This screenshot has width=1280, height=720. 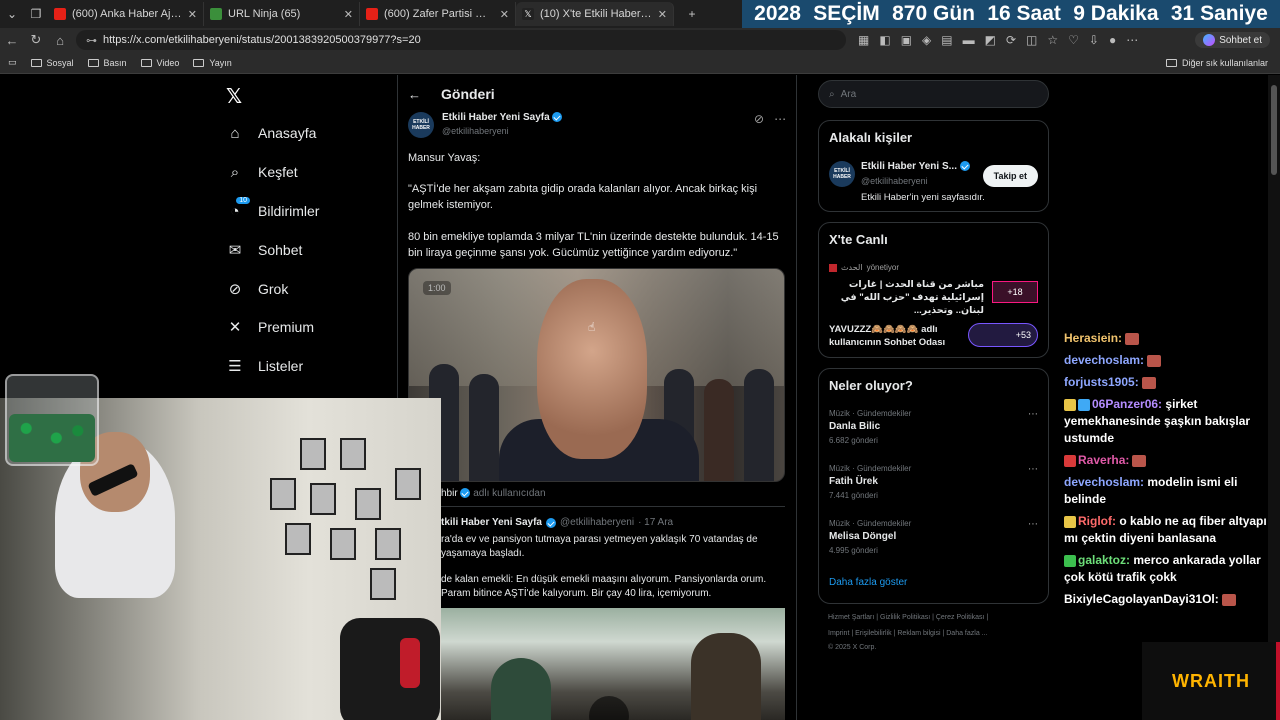 I want to click on back-arrow-icon: ←, so click(x=414, y=94).